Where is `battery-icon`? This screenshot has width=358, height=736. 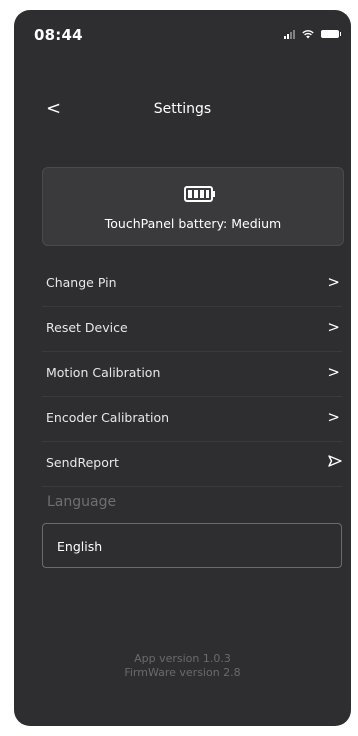 battery-icon is located at coordinates (199, 194).